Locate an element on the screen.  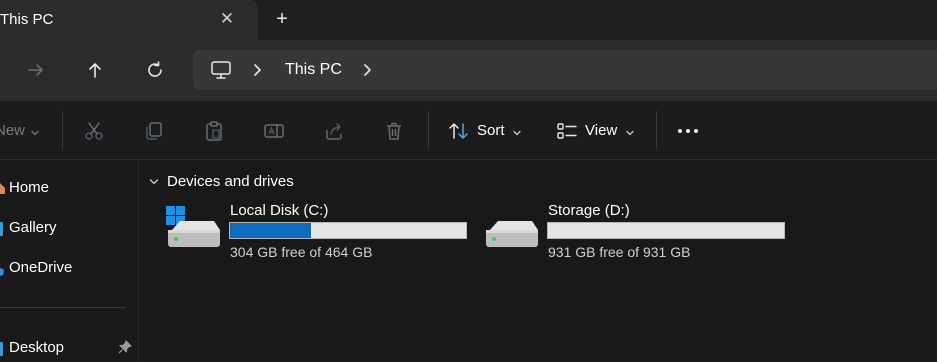
view-icon is located at coordinates (567, 131).